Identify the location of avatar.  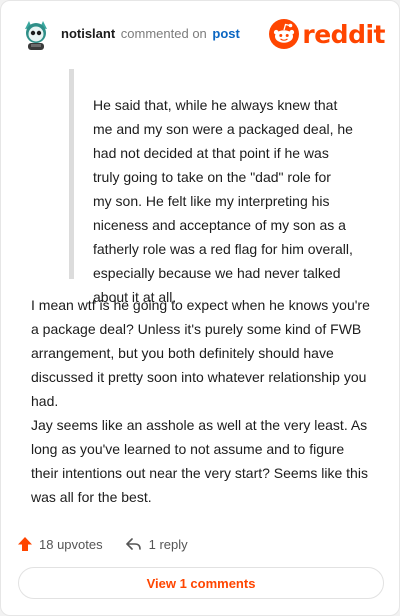
(36, 34).